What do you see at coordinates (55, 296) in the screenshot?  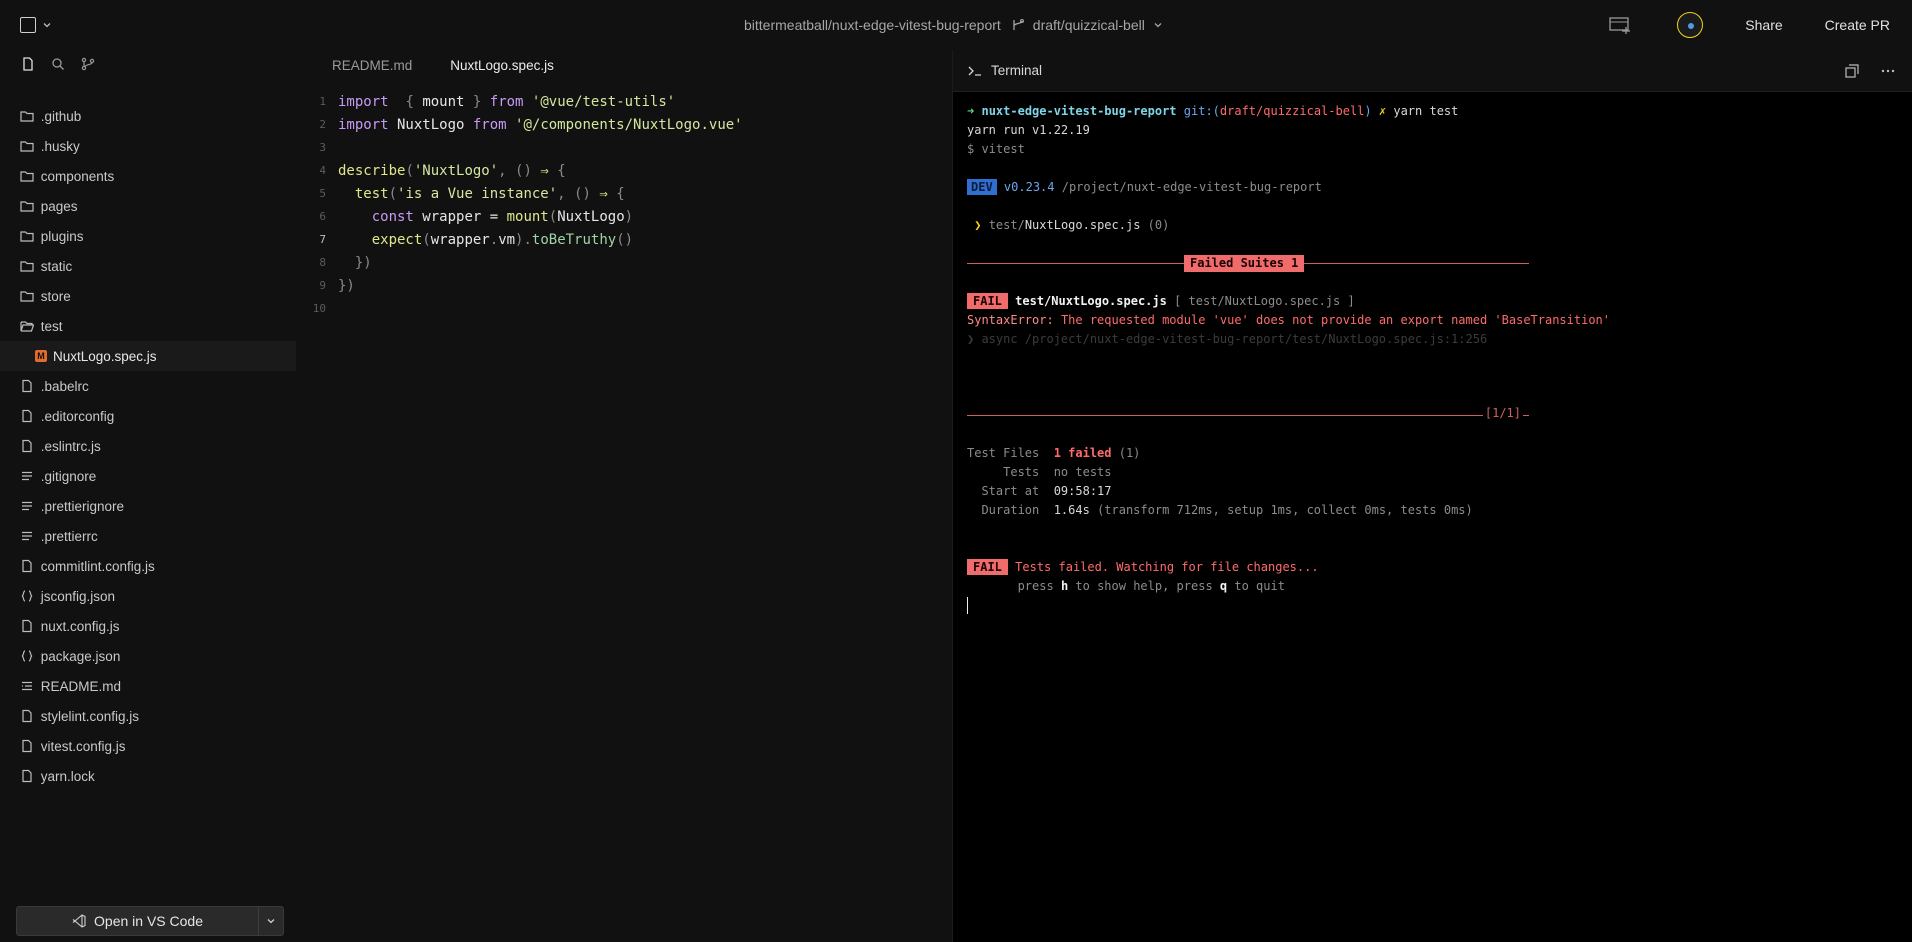 I see `file-name: store` at bounding box center [55, 296].